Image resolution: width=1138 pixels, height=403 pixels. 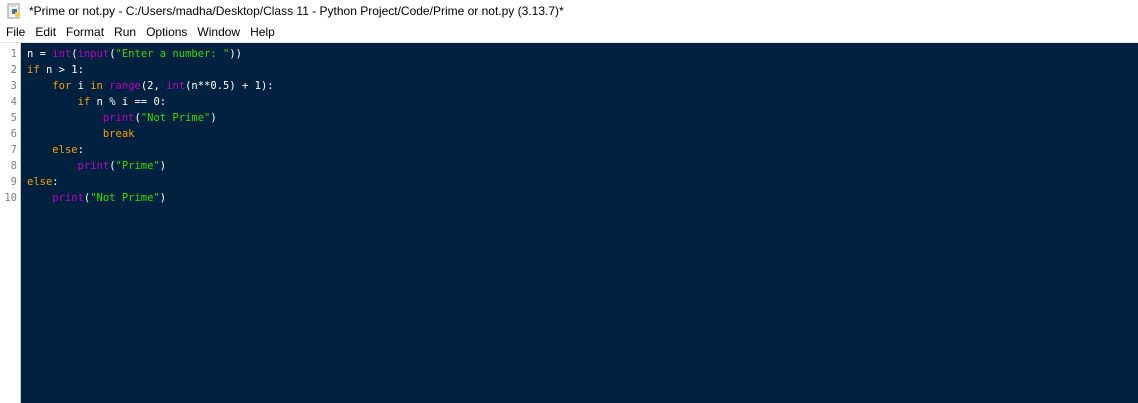 What do you see at coordinates (85, 32) in the screenshot?
I see `menu-format: Format` at bounding box center [85, 32].